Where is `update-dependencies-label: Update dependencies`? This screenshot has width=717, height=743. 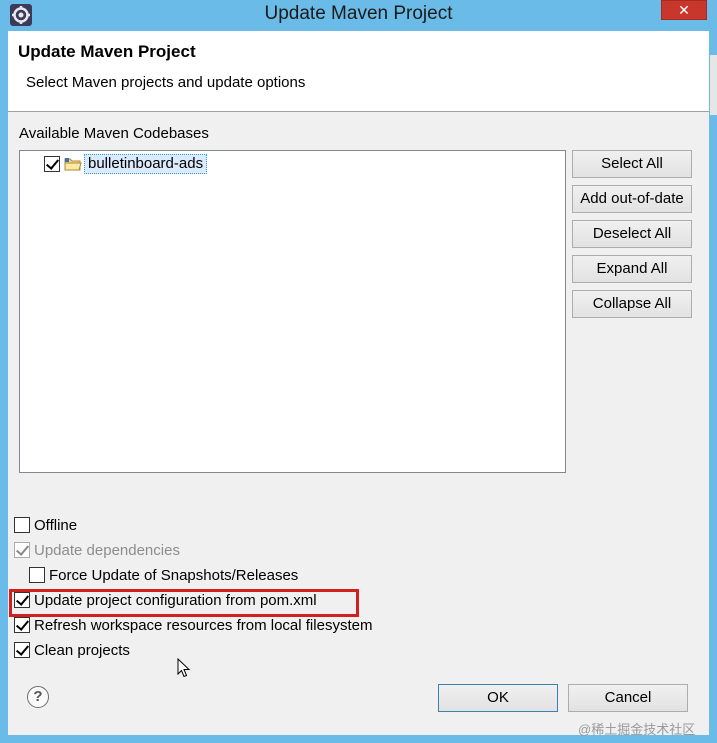 update-dependencies-label: Update dependencies is located at coordinates (107, 550).